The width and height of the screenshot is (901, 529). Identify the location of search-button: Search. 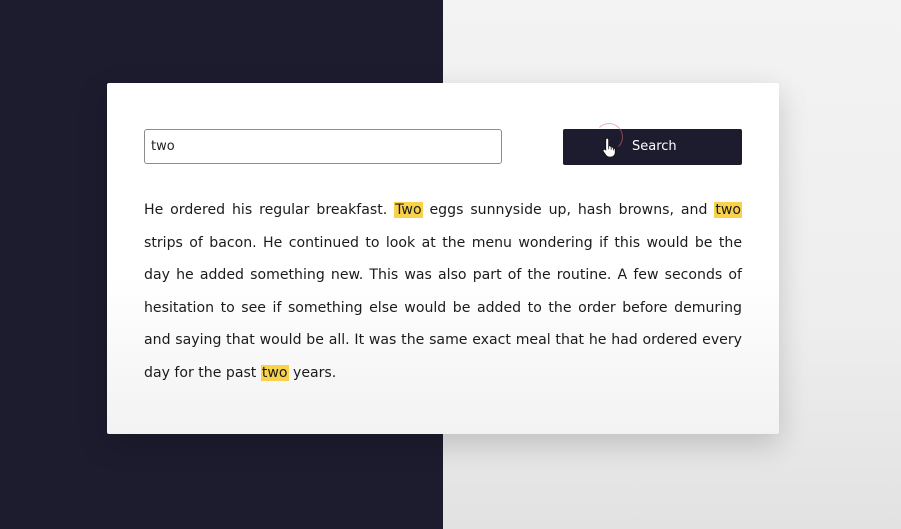
(652, 144).